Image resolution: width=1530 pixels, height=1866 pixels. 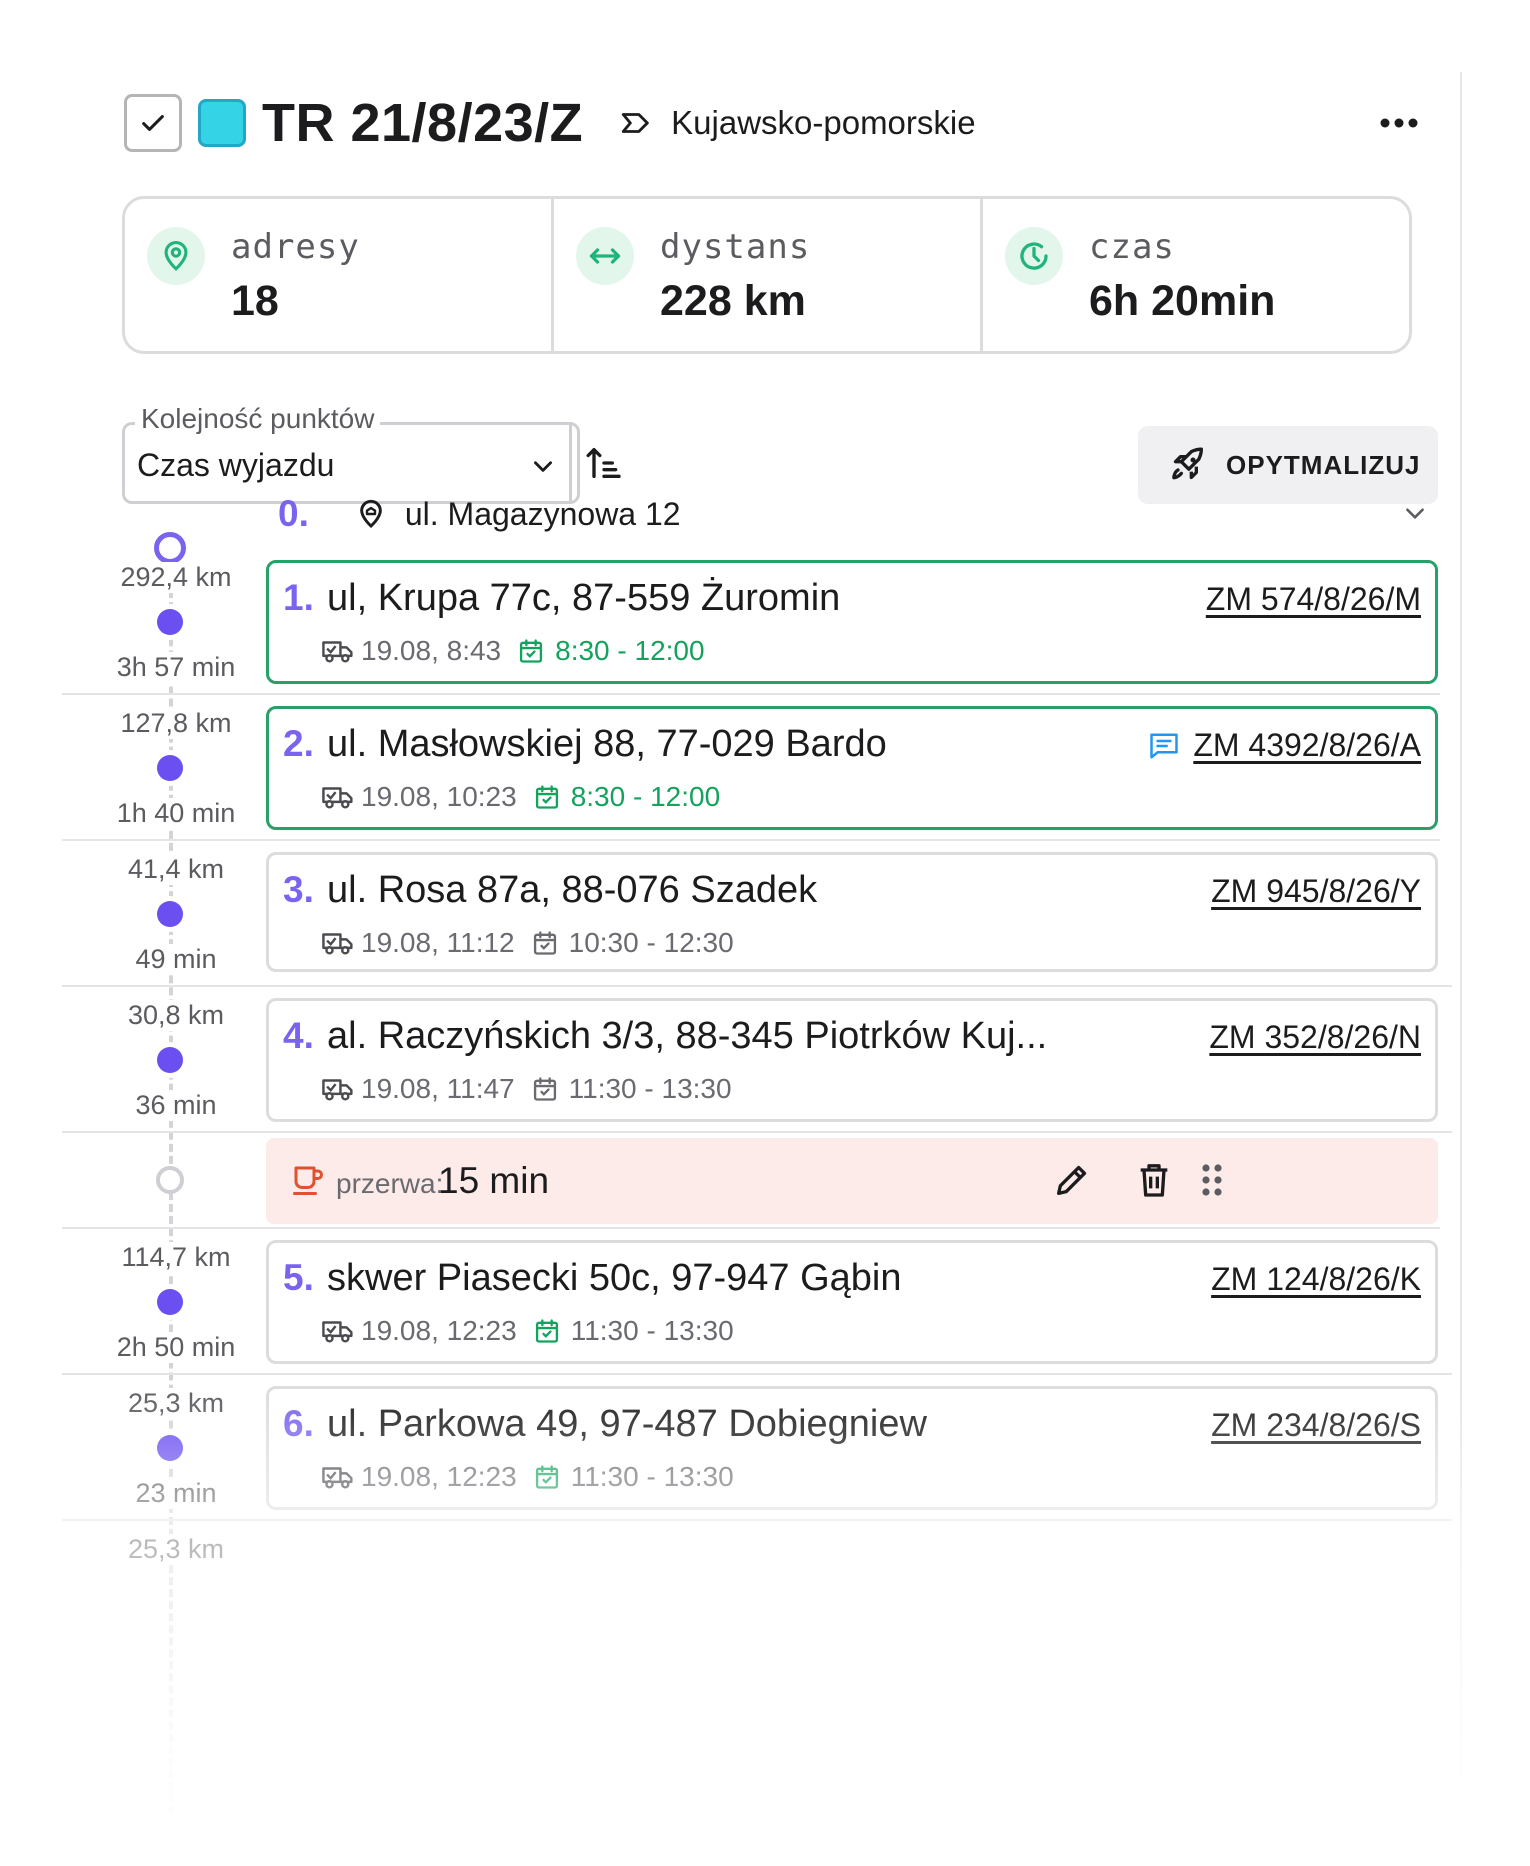 What do you see at coordinates (852, 1181) in the screenshot?
I see `break-card: przerwa: 15 min` at bounding box center [852, 1181].